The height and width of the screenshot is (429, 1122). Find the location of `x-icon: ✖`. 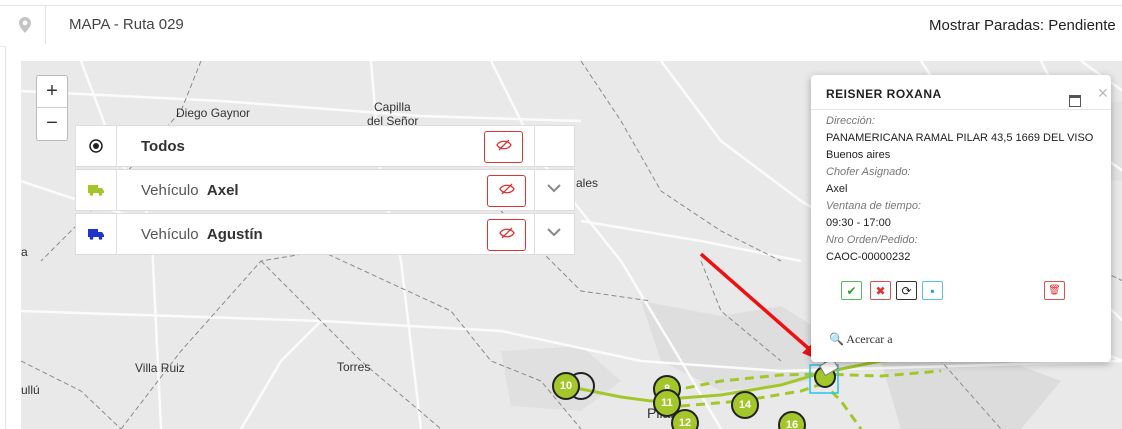

x-icon: ✖ is located at coordinates (880, 290).